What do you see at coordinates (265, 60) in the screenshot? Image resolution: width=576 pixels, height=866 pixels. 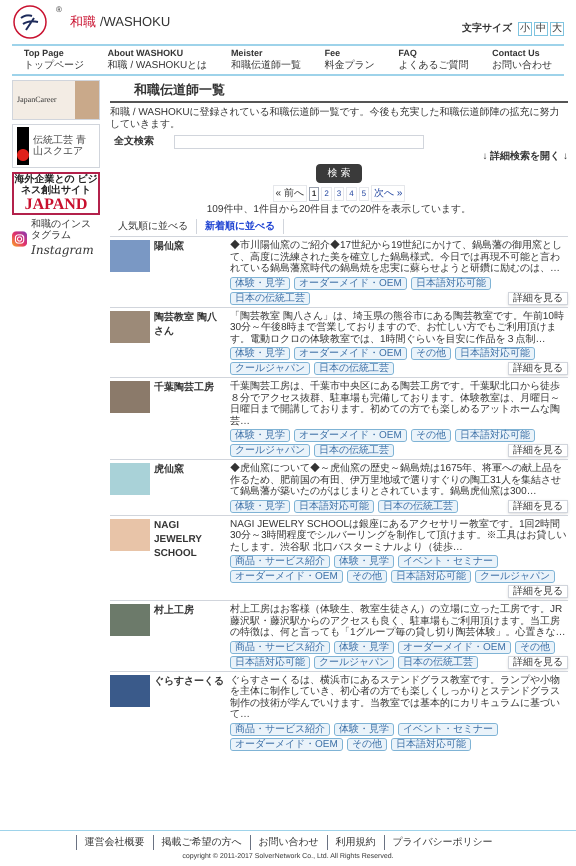 I see `nav-item: Meister 和職伝道師一覧` at bounding box center [265, 60].